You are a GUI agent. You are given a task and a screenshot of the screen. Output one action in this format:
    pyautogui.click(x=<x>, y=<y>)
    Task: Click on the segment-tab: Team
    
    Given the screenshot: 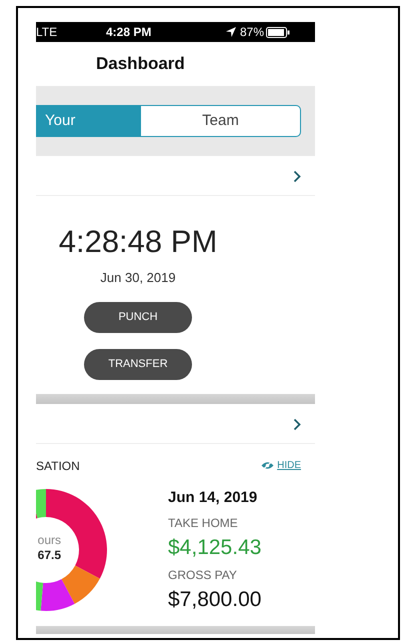 What is the action you would take?
    pyautogui.click(x=220, y=121)
    